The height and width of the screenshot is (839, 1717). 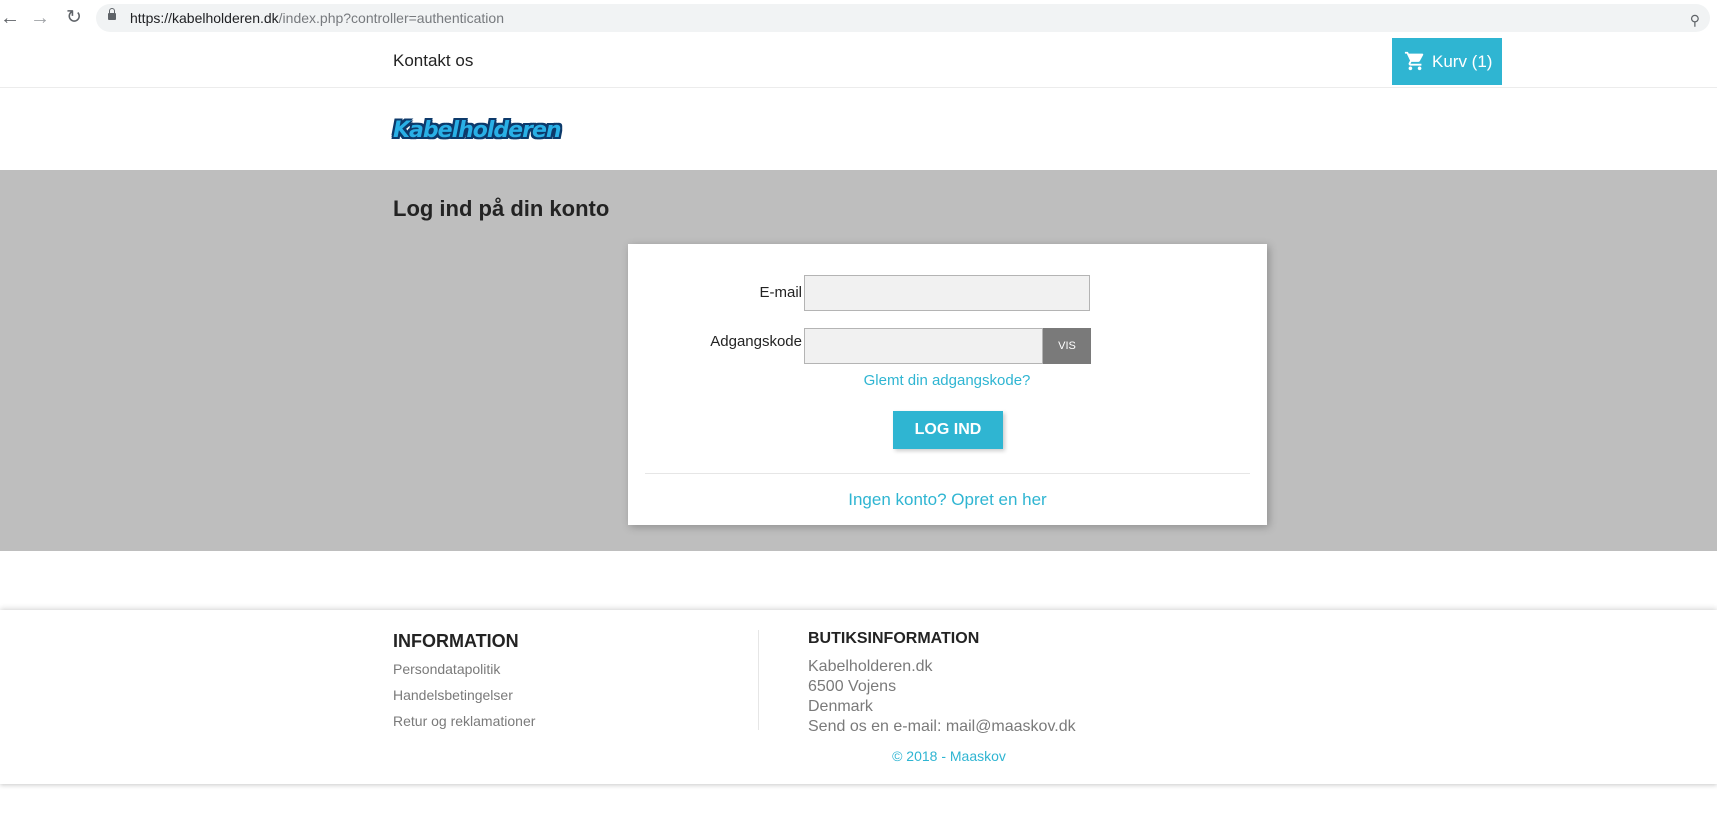 I want to click on create-account-link: Ingen konto? Opret en her, so click(x=947, y=500).